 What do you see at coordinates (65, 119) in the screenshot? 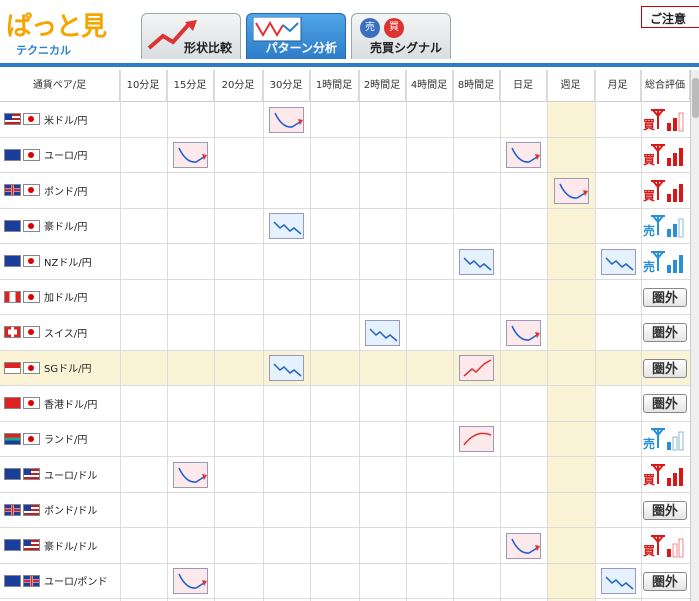
I see `currency-pair-name: 米ドル/円` at bounding box center [65, 119].